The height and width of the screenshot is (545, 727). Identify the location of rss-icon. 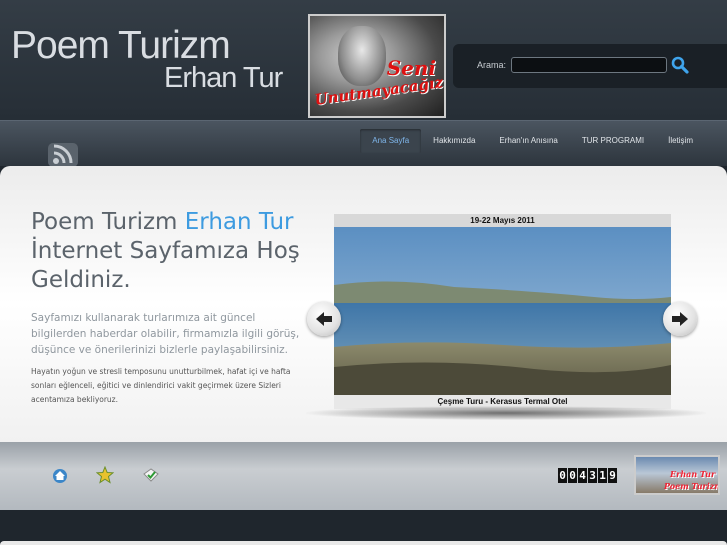
(64, 153).